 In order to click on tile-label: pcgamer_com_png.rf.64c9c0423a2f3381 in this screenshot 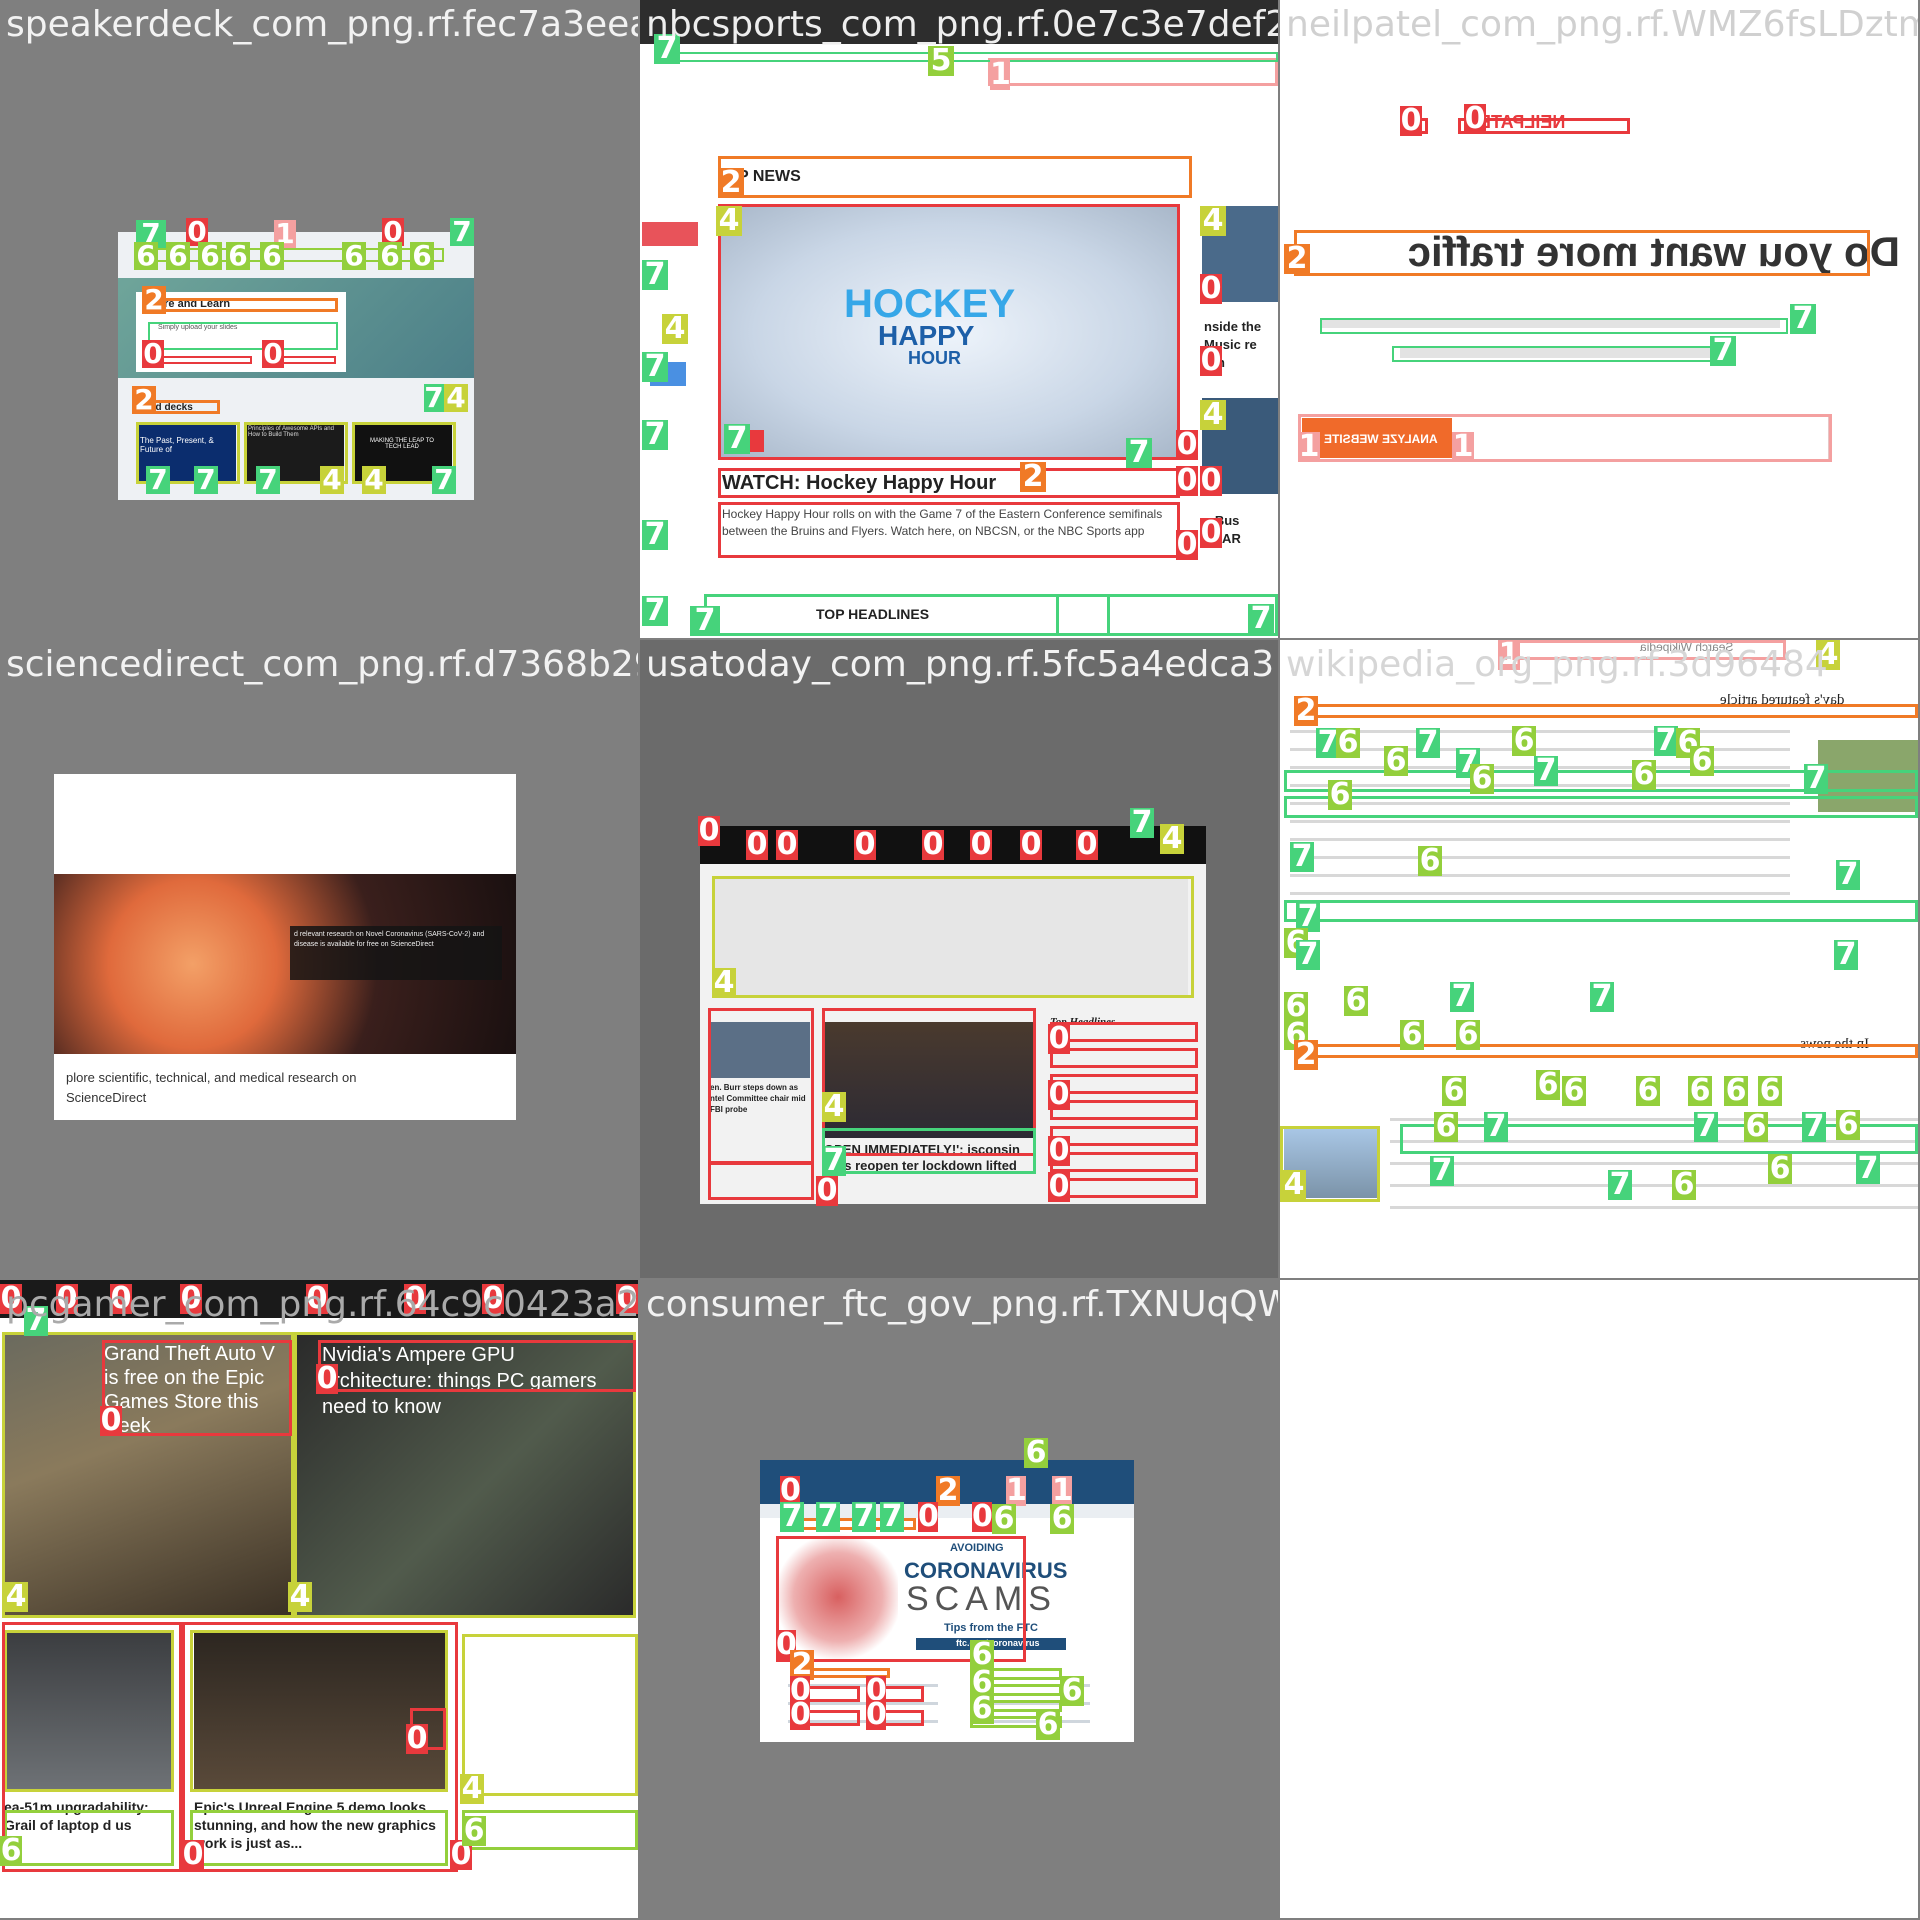, I will do `click(322, 1304)`.